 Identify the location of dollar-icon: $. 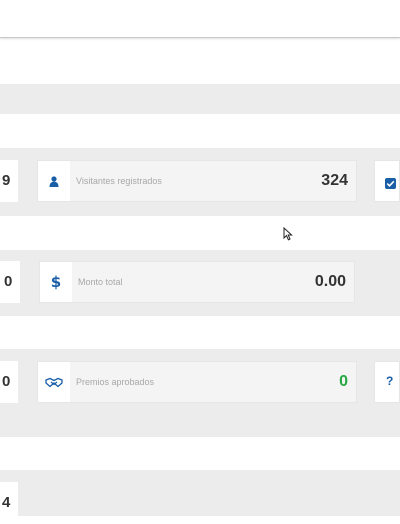
(56, 282).